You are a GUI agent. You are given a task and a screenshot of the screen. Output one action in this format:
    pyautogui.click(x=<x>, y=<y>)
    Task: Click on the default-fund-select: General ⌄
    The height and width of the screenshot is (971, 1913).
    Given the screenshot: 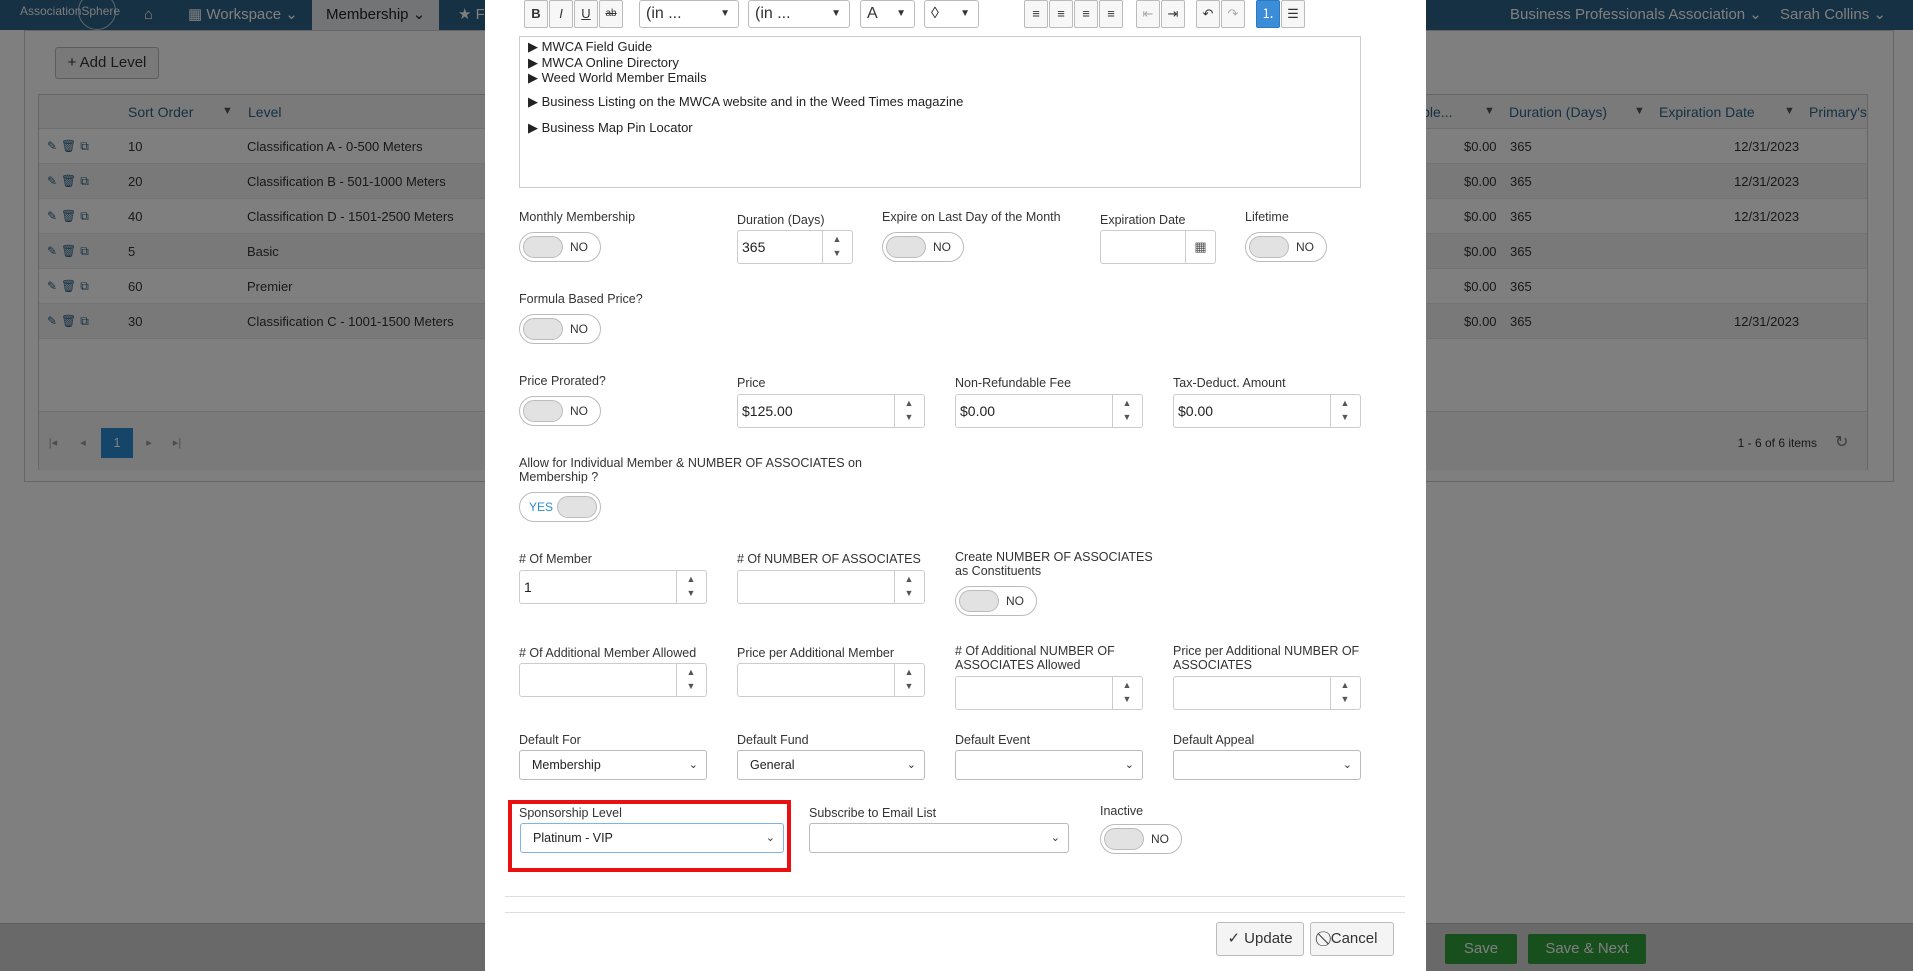 What is the action you would take?
    pyautogui.click(x=831, y=765)
    